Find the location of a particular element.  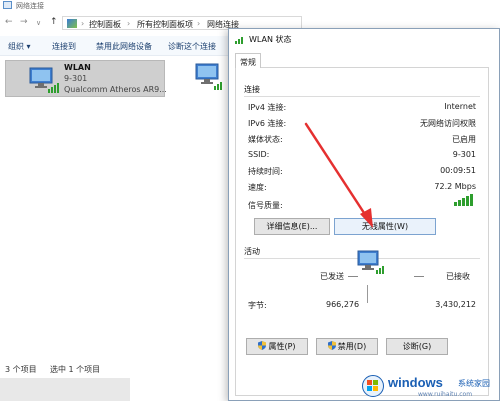

ipv6-value: 无网络访问权限 is located at coordinates (448, 123).